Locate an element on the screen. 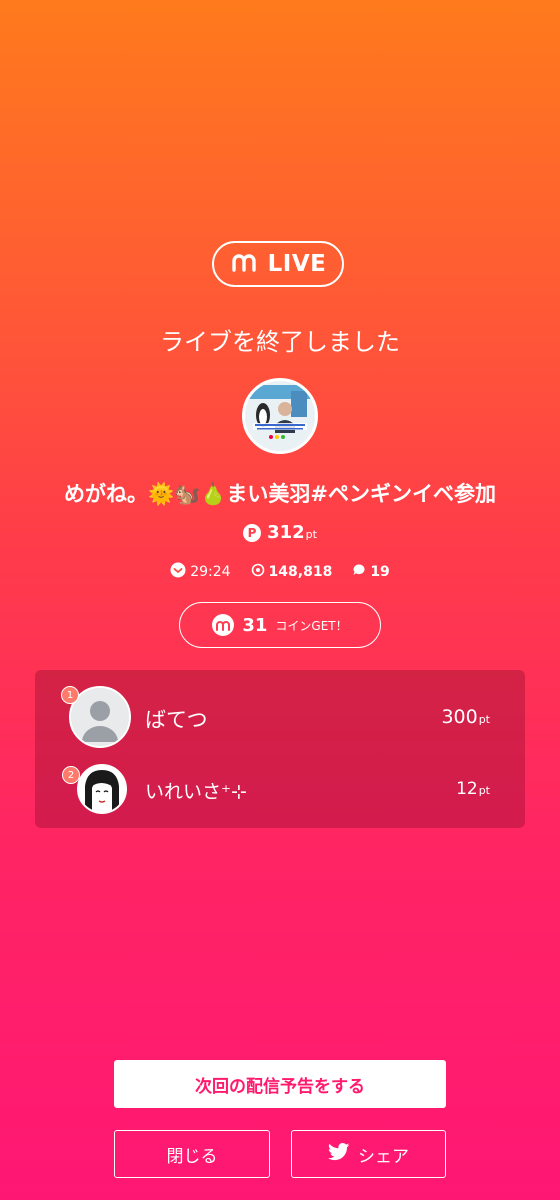 Image resolution: width=560 pixels, height=1200 pixels. points-value: 312pt is located at coordinates (292, 532).